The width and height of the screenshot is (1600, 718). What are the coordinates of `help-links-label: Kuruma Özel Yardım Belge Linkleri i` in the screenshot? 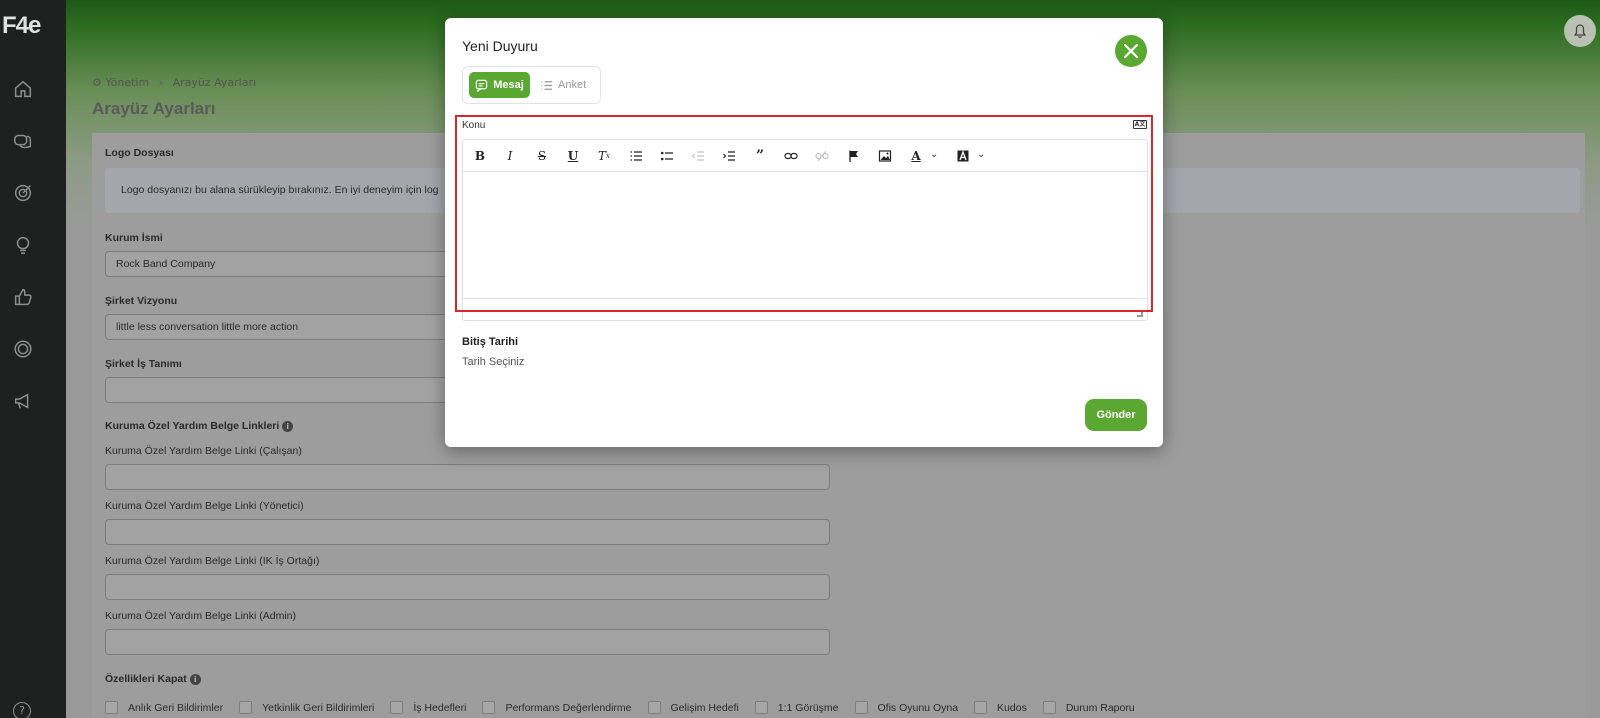 It's located at (199, 426).